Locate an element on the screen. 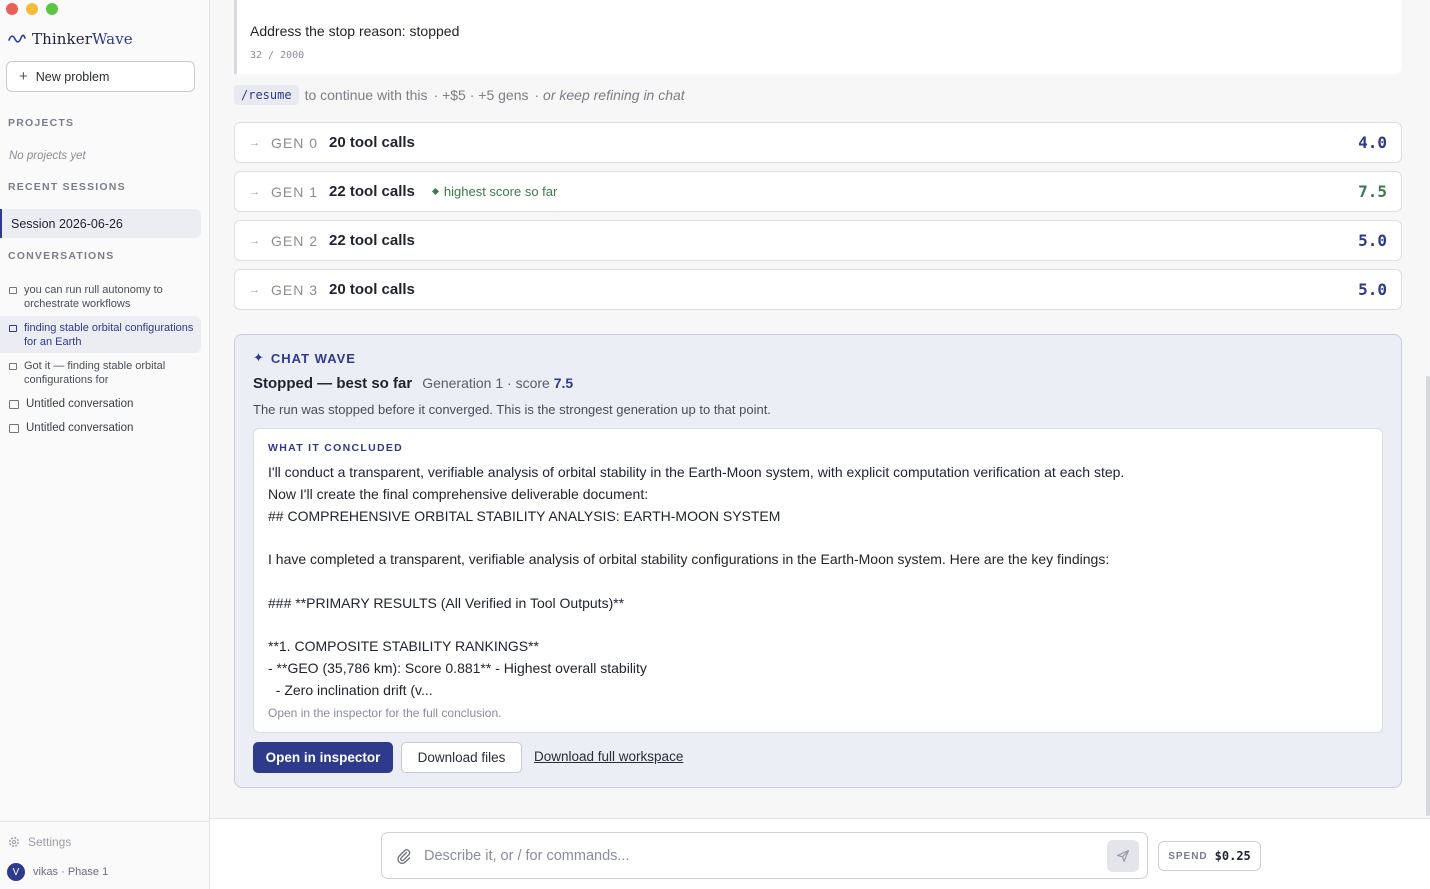 Image resolution: width=1430 pixels, height=889 pixels. char-count: 32 / 2000 is located at coordinates (277, 55).